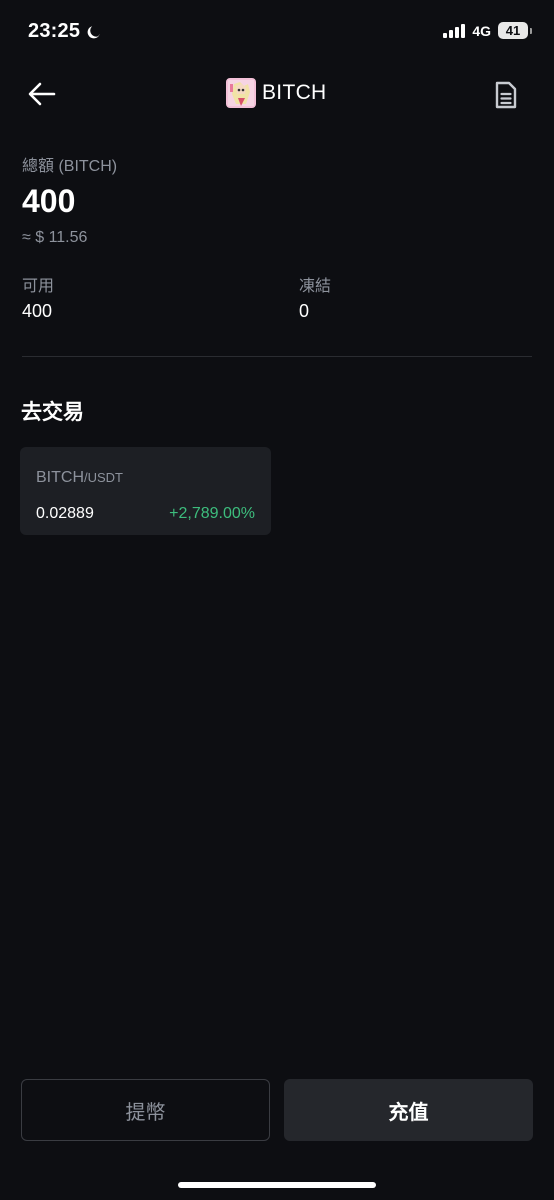 This screenshot has width=554, height=1200. Describe the element at coordinates (103, 477) in the screenshot. I see `pair-quote: /USDT` at that location.